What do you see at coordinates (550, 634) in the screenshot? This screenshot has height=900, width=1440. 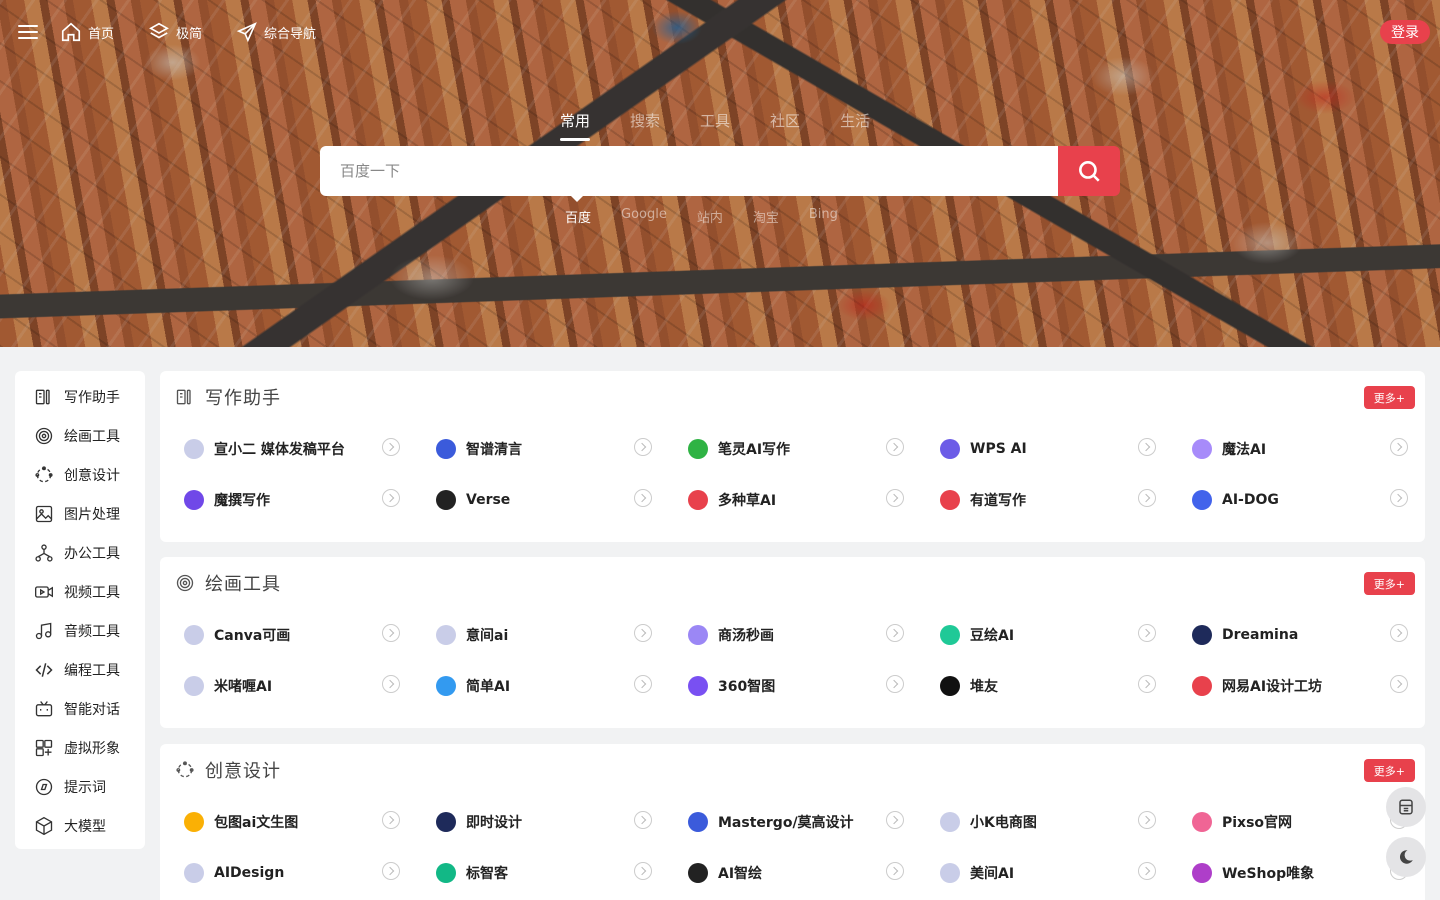 I see `tool-link: 意间ai` at bounding box center [550, 634].